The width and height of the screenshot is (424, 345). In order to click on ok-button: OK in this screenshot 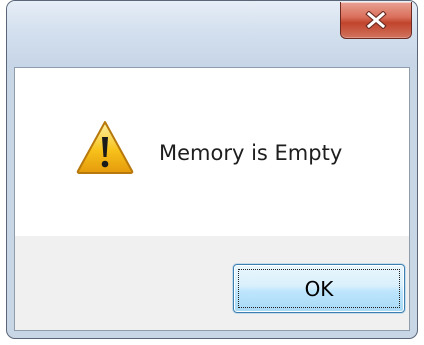, I will do `click(319, 288)`.